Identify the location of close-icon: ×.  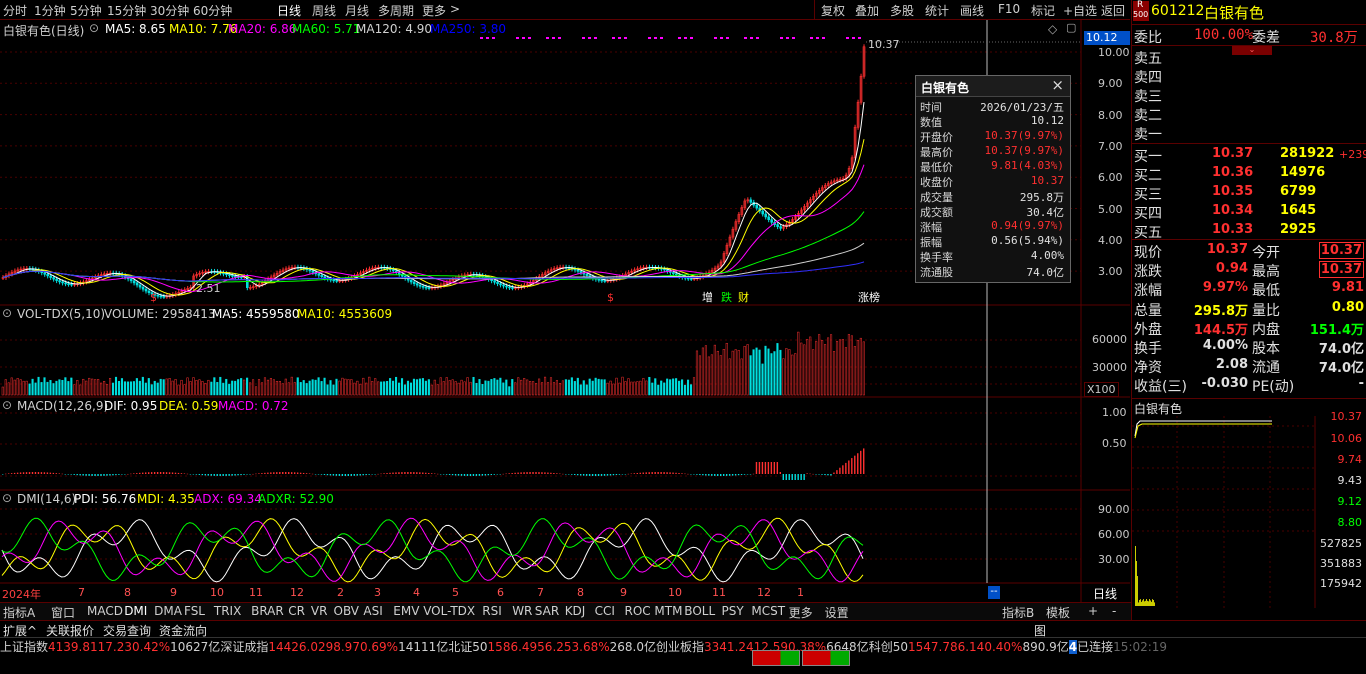
(1057, 85).